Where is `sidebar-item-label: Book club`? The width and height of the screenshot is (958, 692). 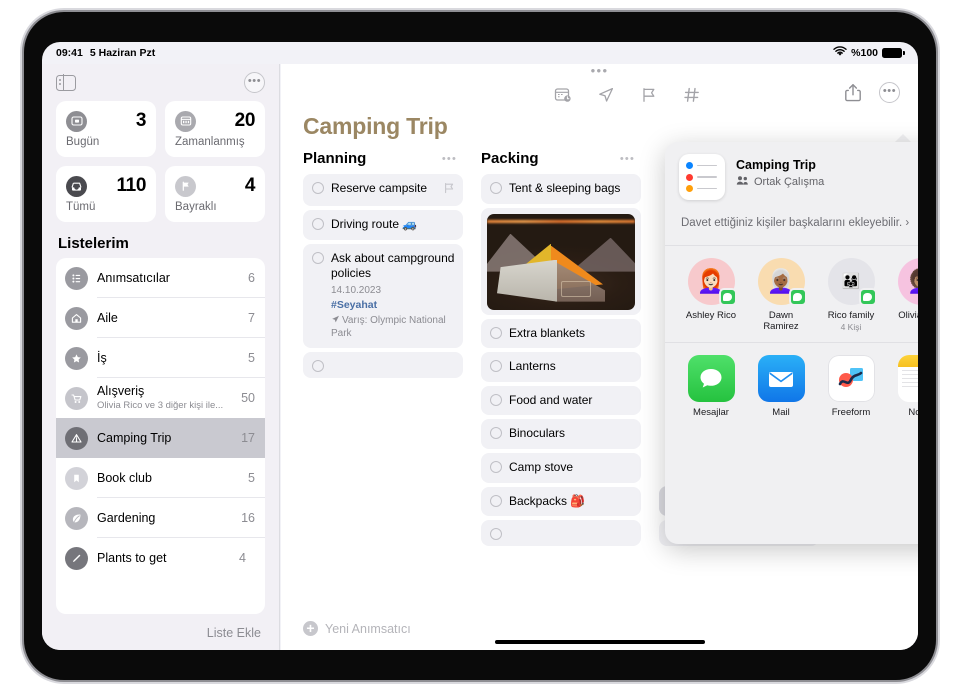
sidebar-item-label: Book club is located at coordinates (124, 477).